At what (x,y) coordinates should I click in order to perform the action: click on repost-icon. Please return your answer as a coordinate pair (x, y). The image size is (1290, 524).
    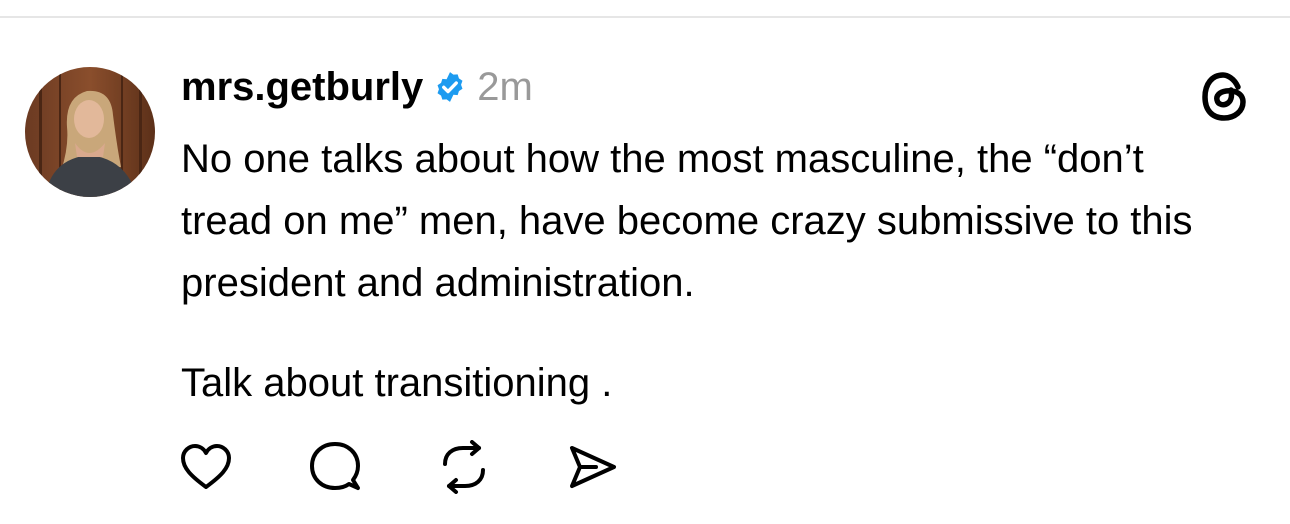
    Looking at the image, I should click on (464, 467).